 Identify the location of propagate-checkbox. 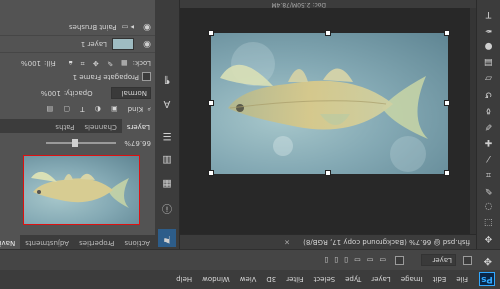
(146, 77).